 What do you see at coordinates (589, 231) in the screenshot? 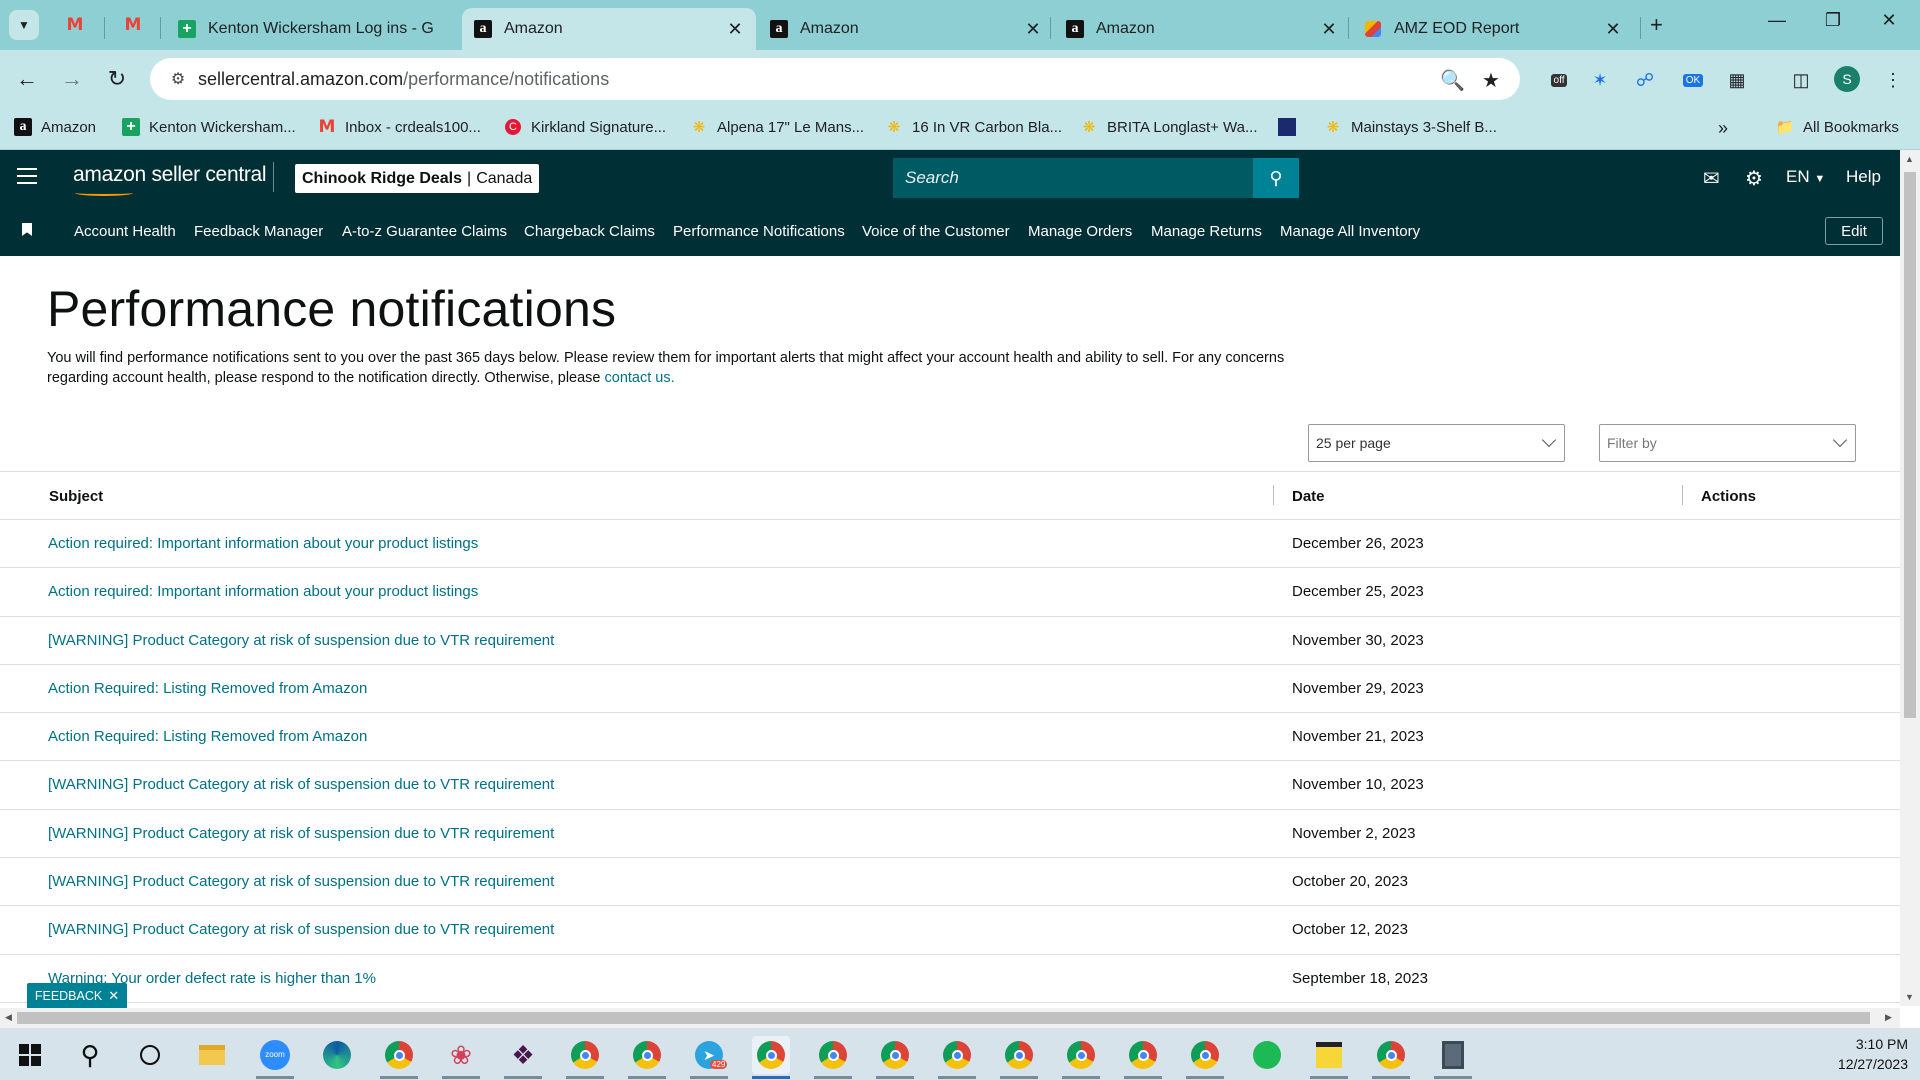
I see `nav-chargeback-claims: Chargeback Claims` at bounding box center [589, 231].